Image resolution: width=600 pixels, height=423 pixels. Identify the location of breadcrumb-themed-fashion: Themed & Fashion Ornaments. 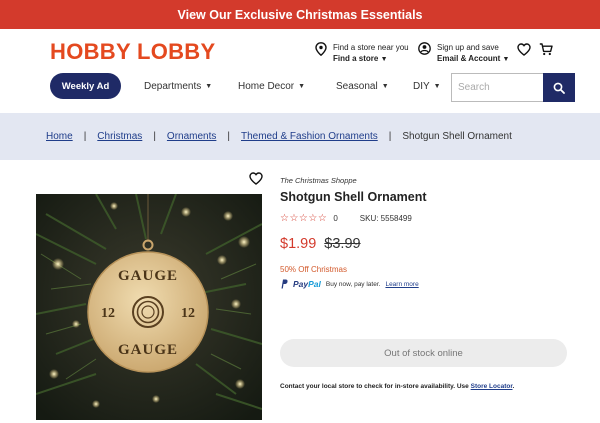
(309, 136).